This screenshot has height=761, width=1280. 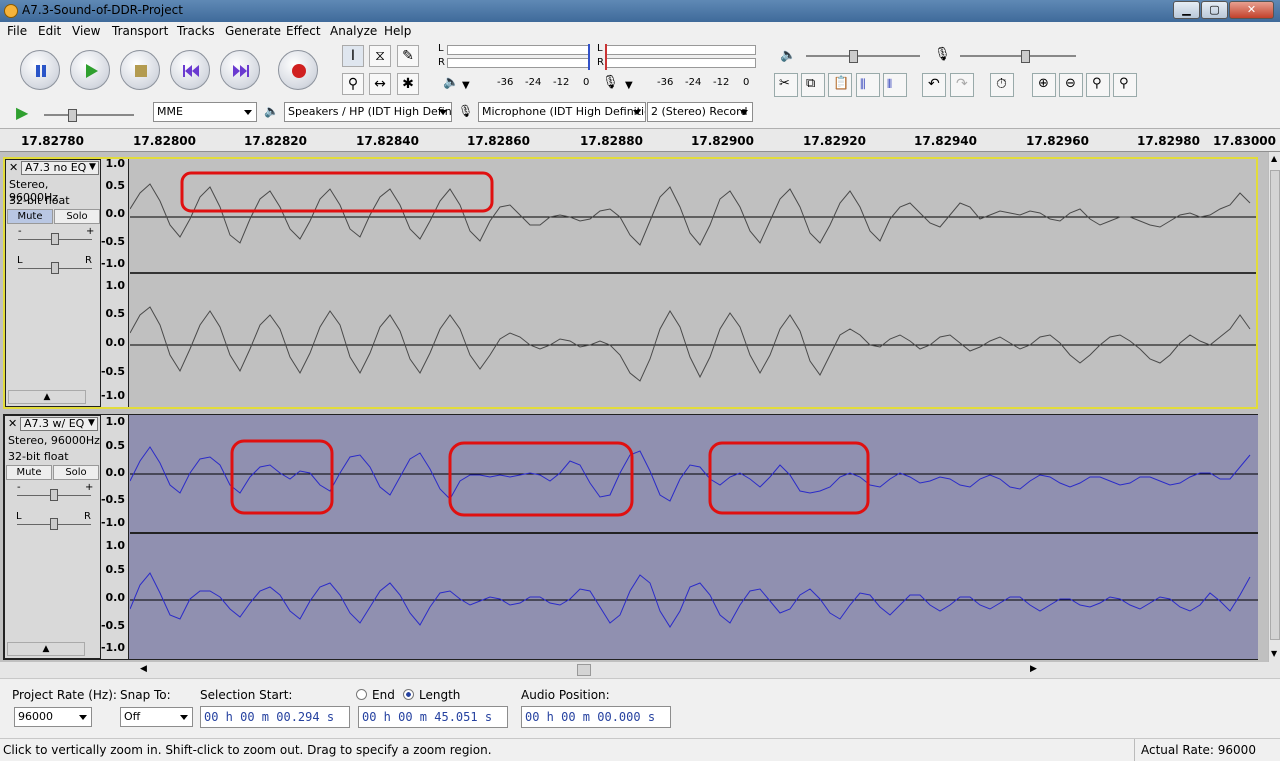 I want to click on undo-button: ↶, so click(x=934, y=85).